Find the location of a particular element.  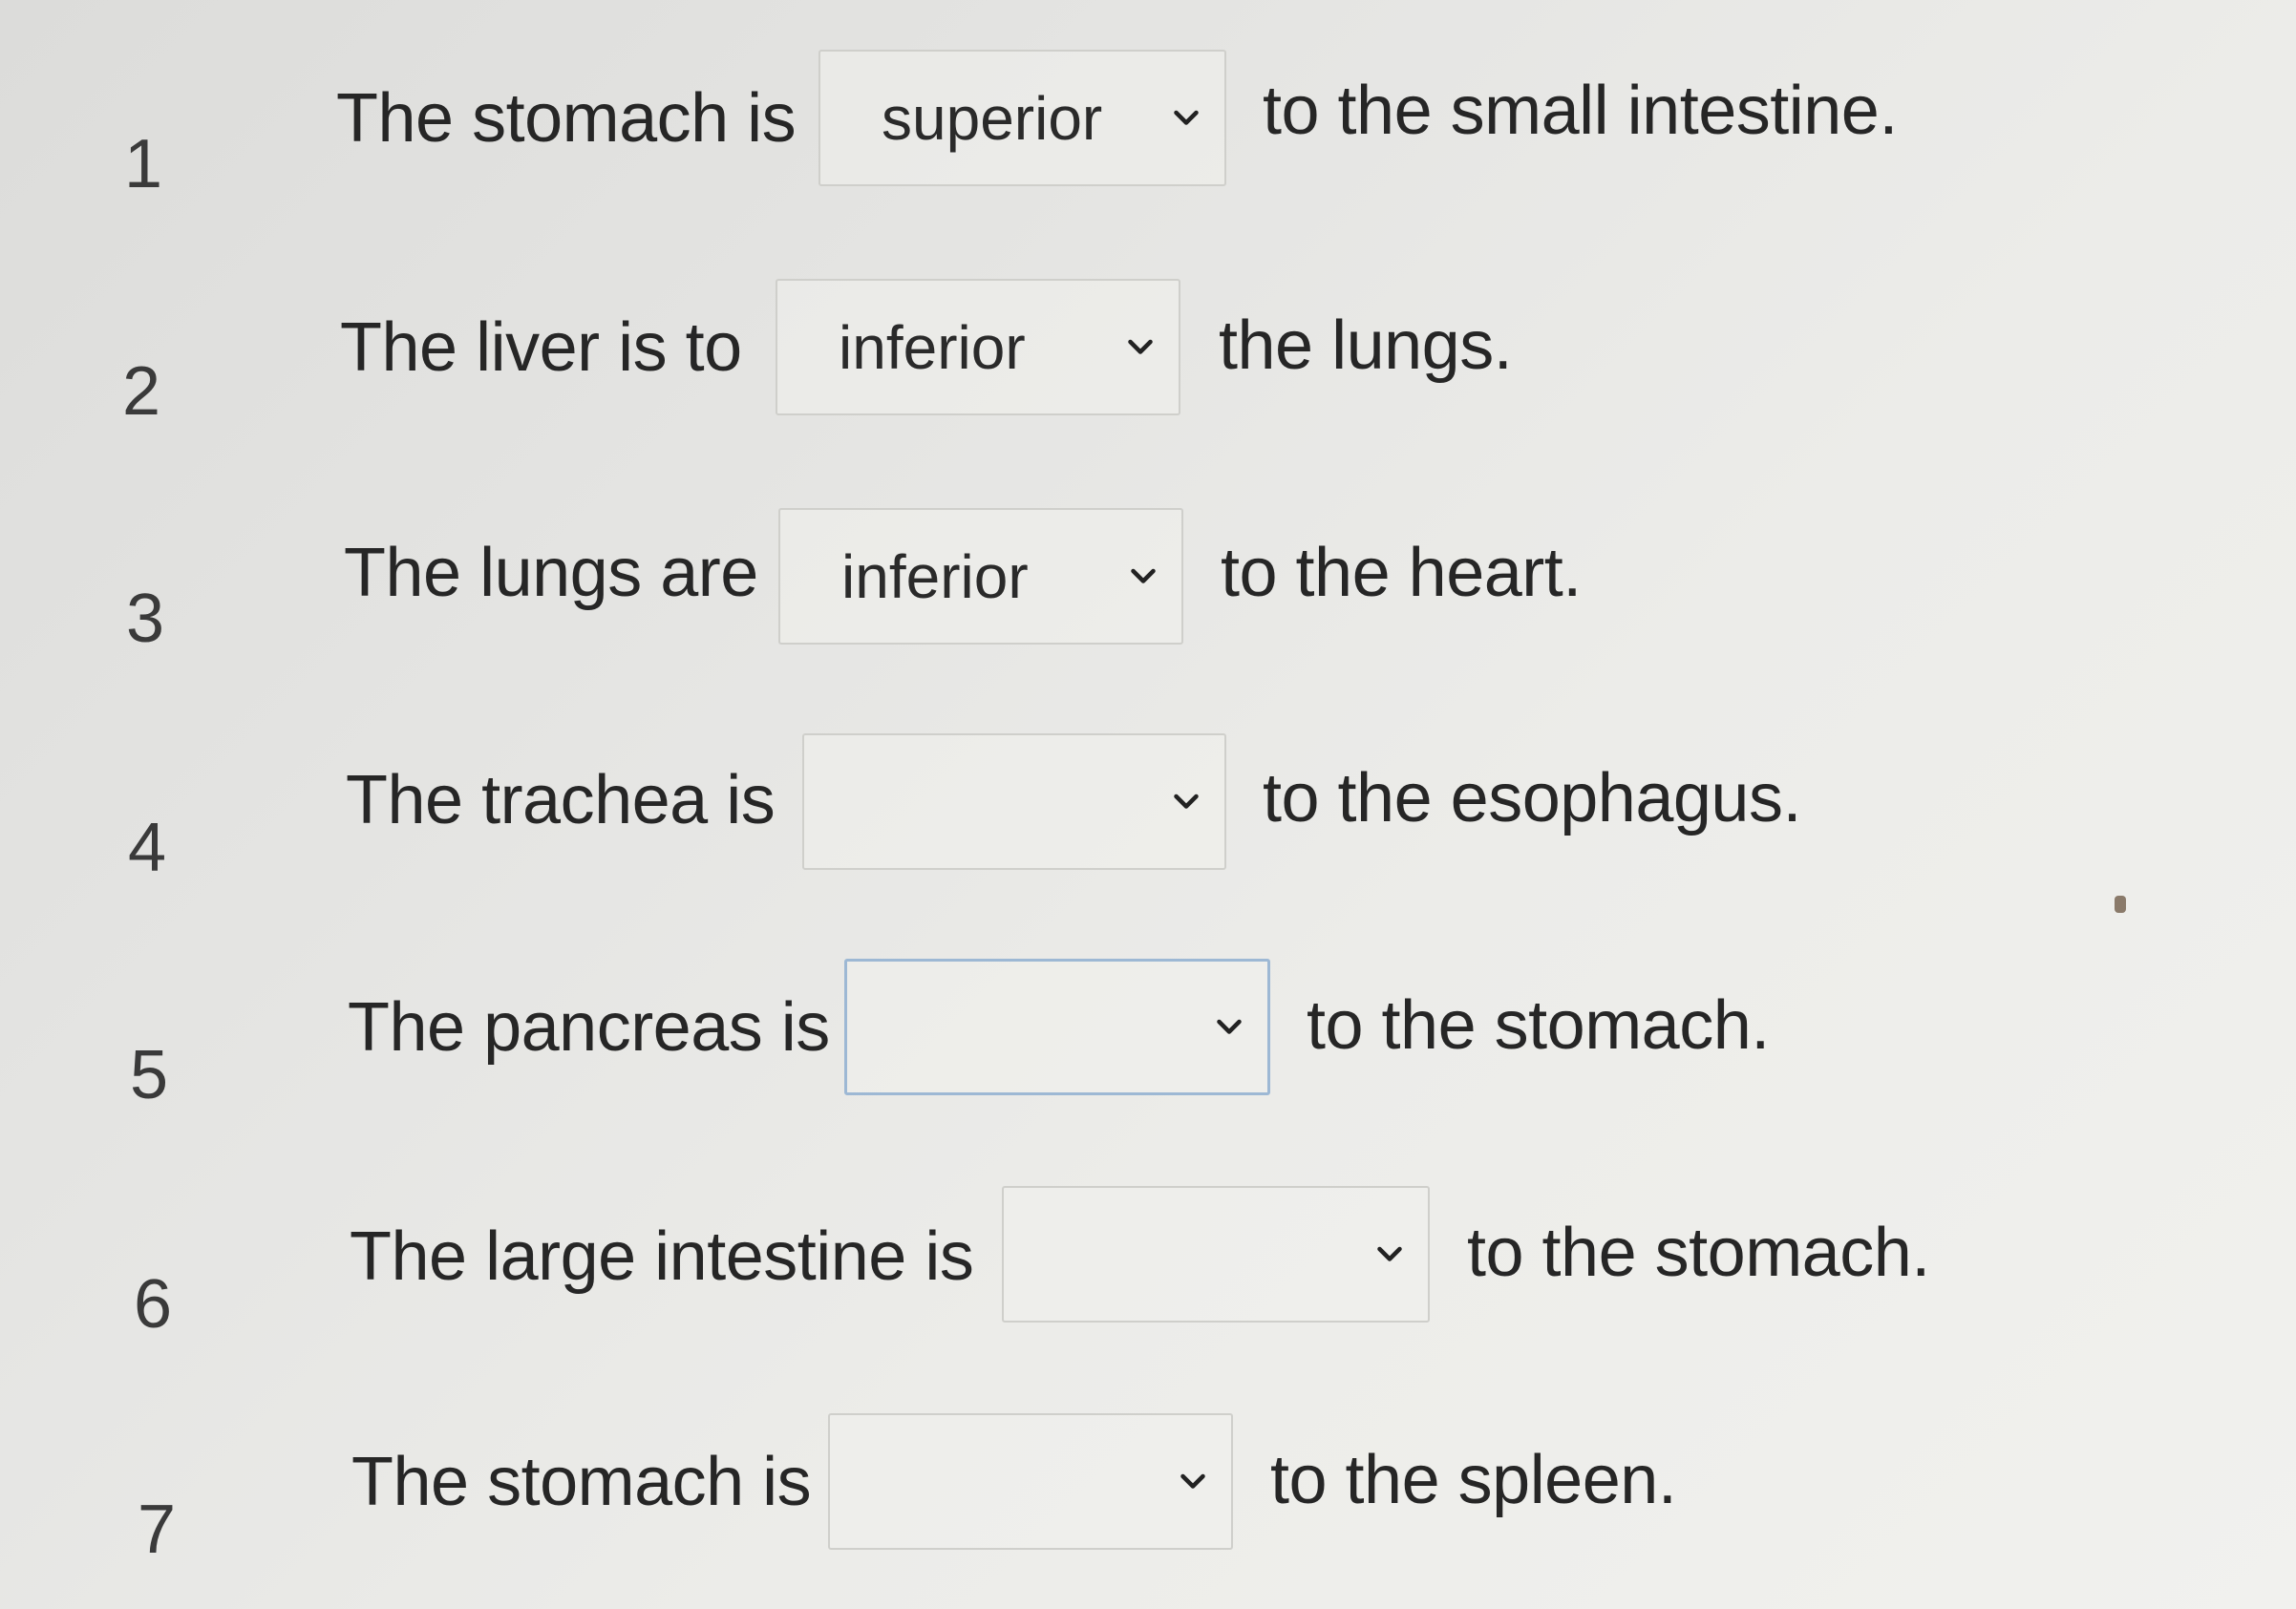

question-number: 2 is located at coordinates (141, 392).